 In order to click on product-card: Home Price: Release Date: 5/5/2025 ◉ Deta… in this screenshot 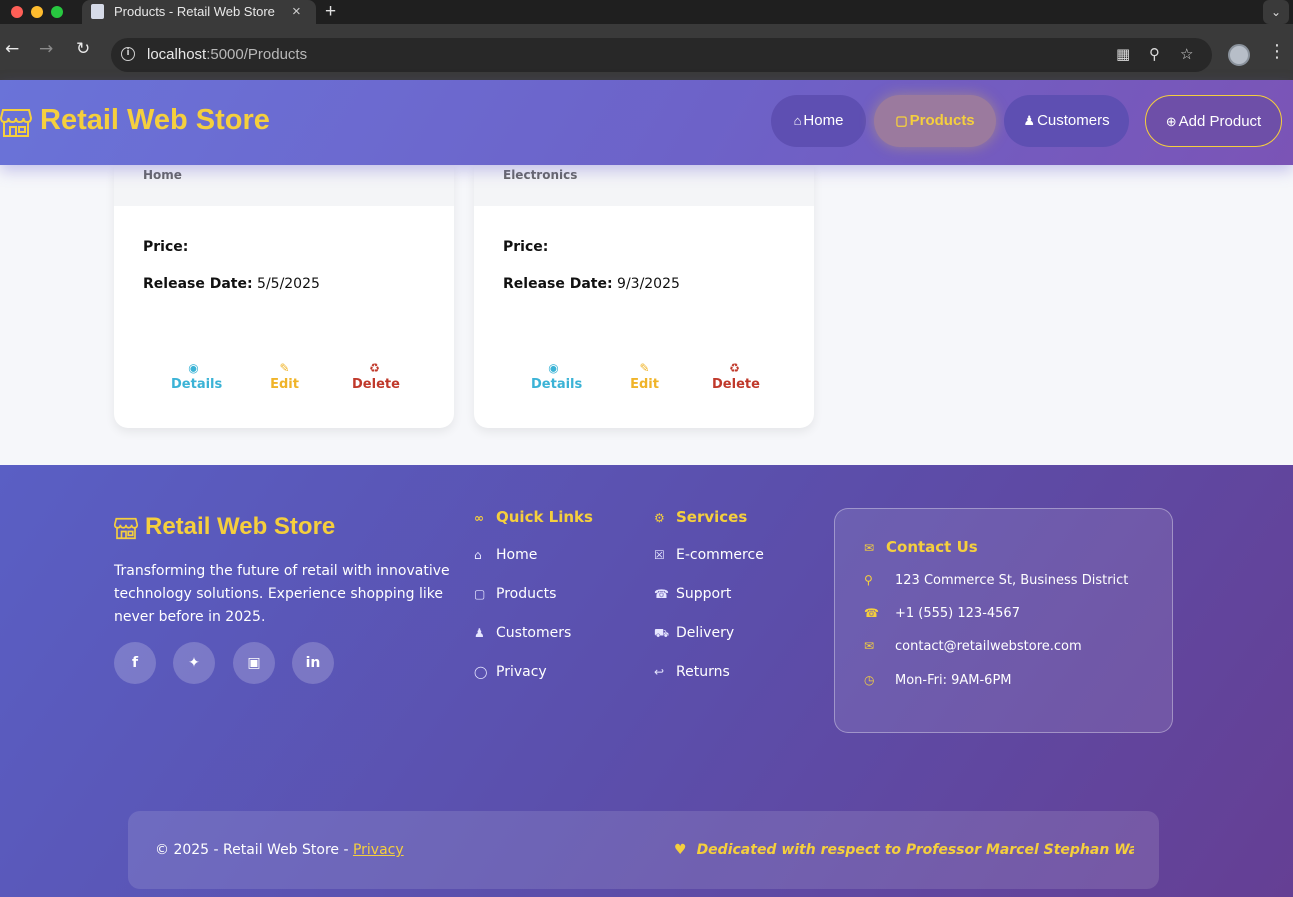, I will do `click(284, 296)`.